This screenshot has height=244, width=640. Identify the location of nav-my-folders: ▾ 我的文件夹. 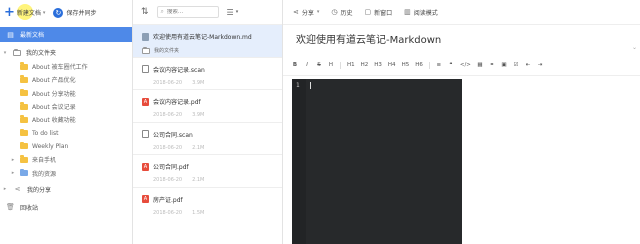
(66, 52).